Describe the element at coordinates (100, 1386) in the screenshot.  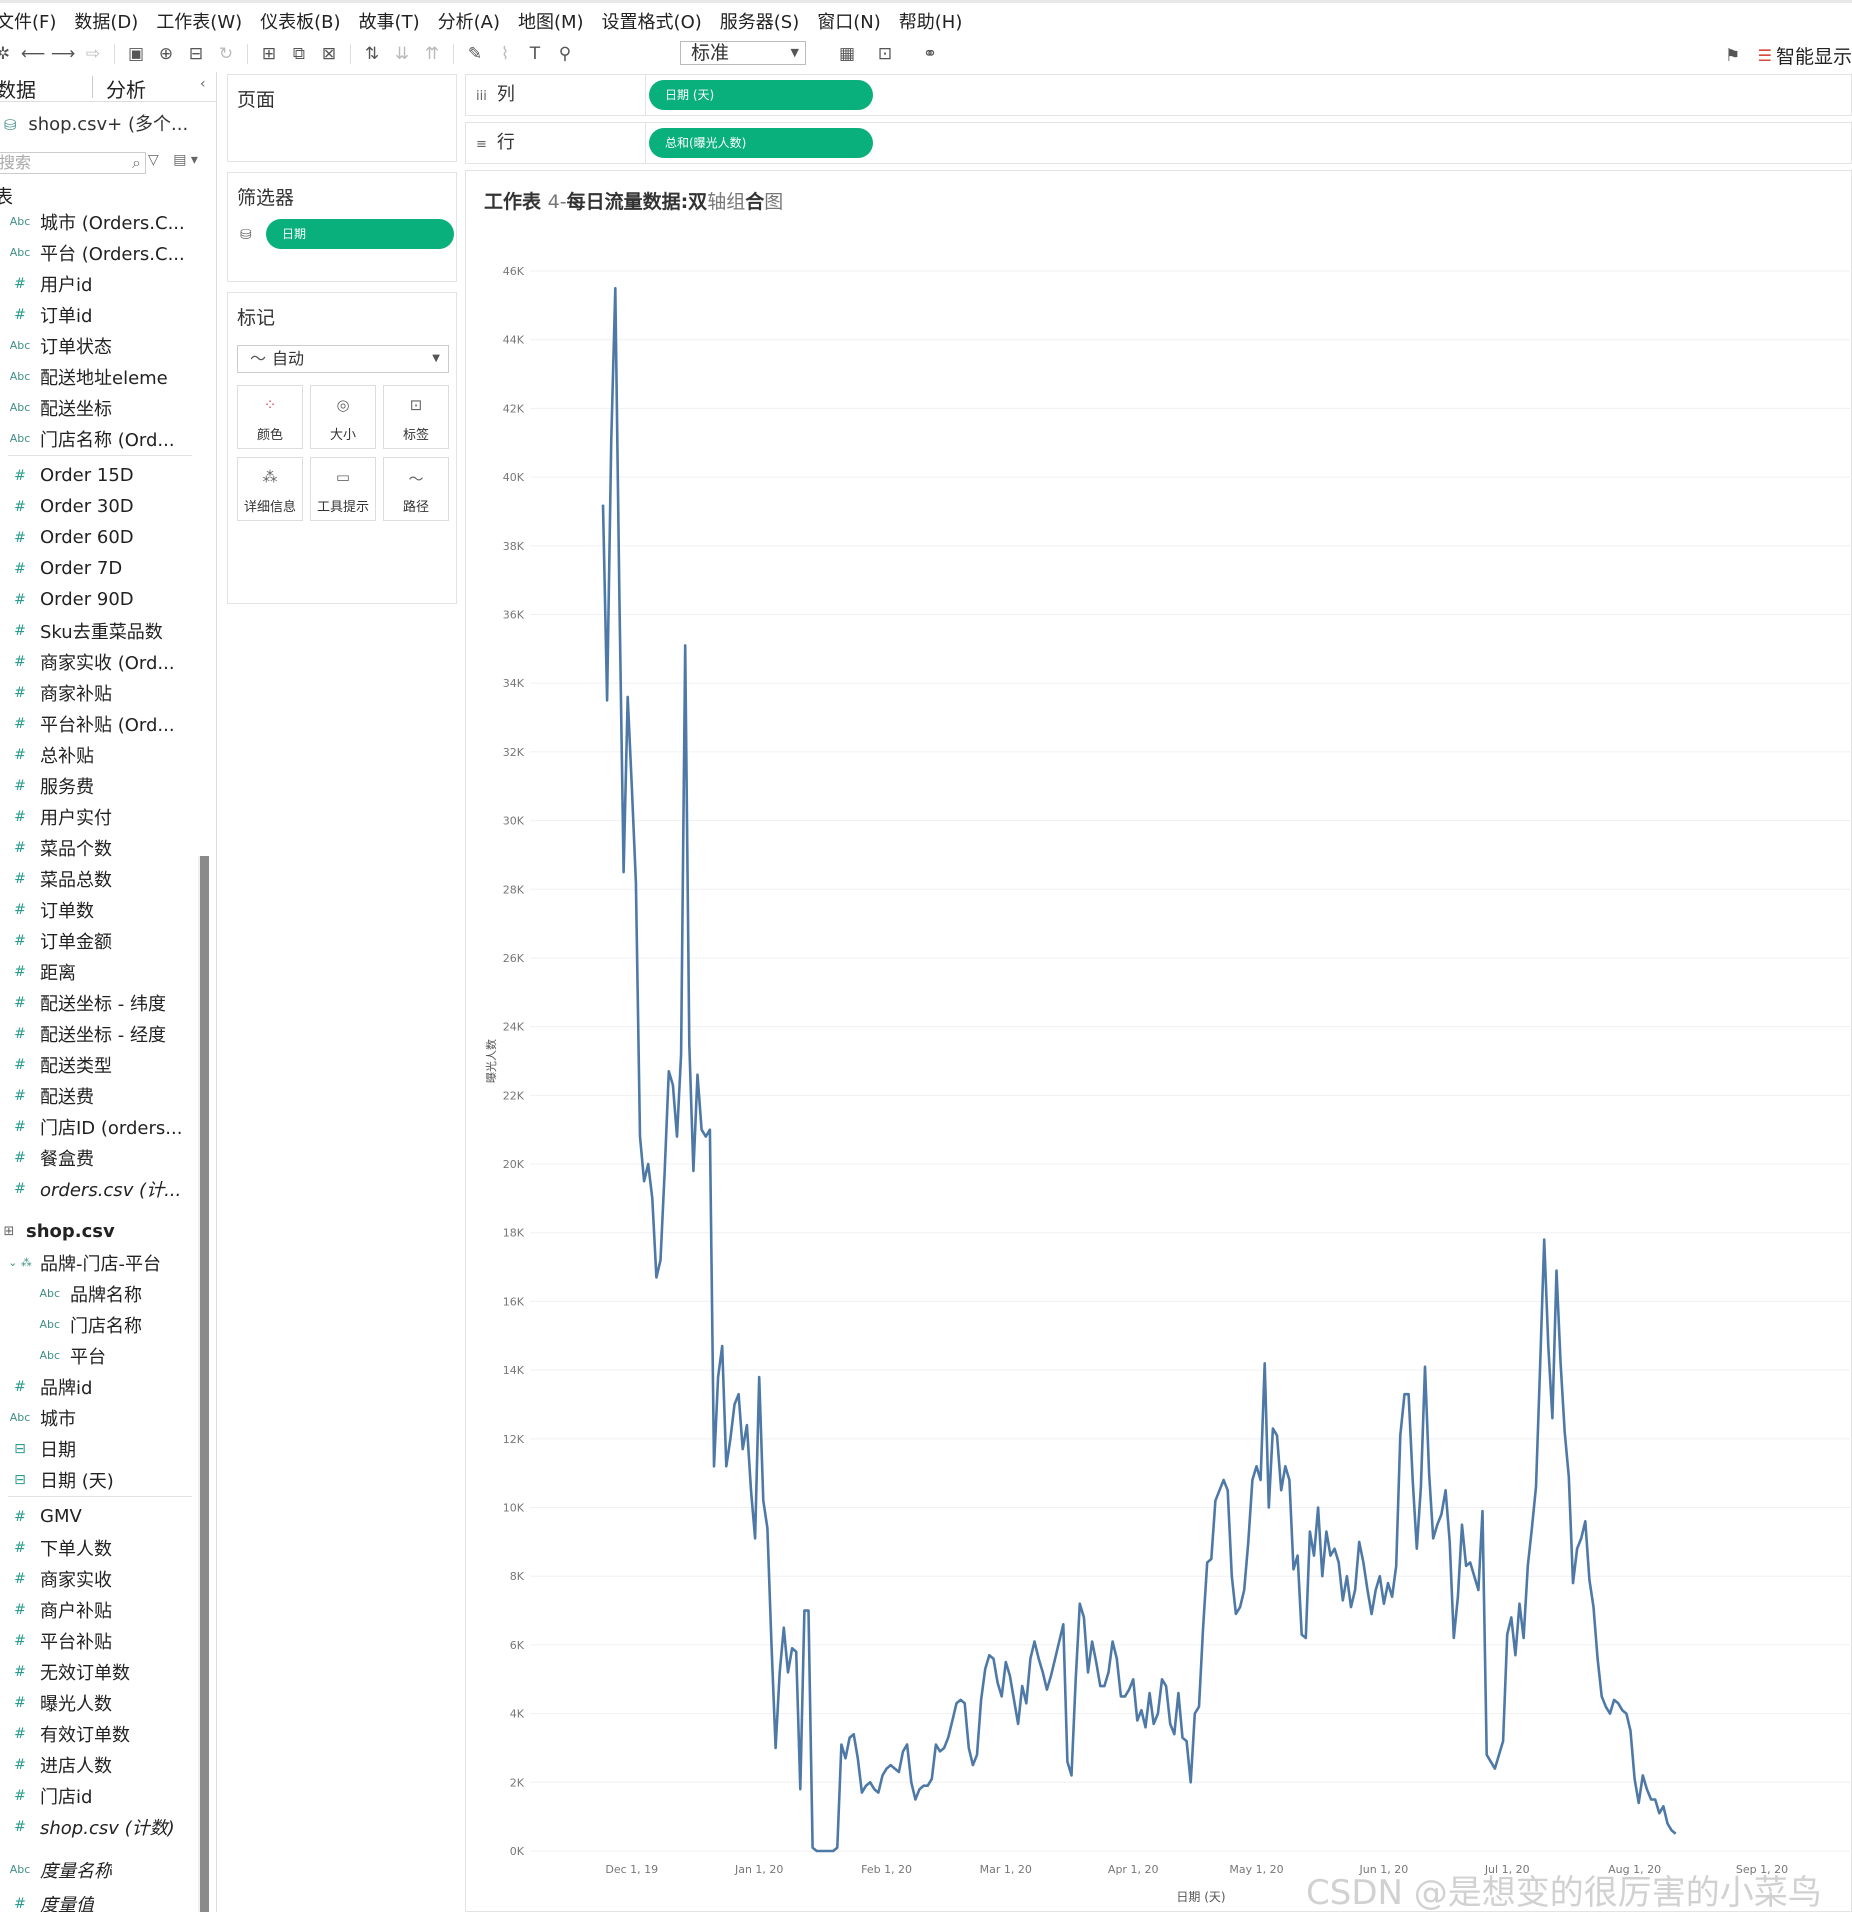
I see `field-item: # 品牌id` at that location.